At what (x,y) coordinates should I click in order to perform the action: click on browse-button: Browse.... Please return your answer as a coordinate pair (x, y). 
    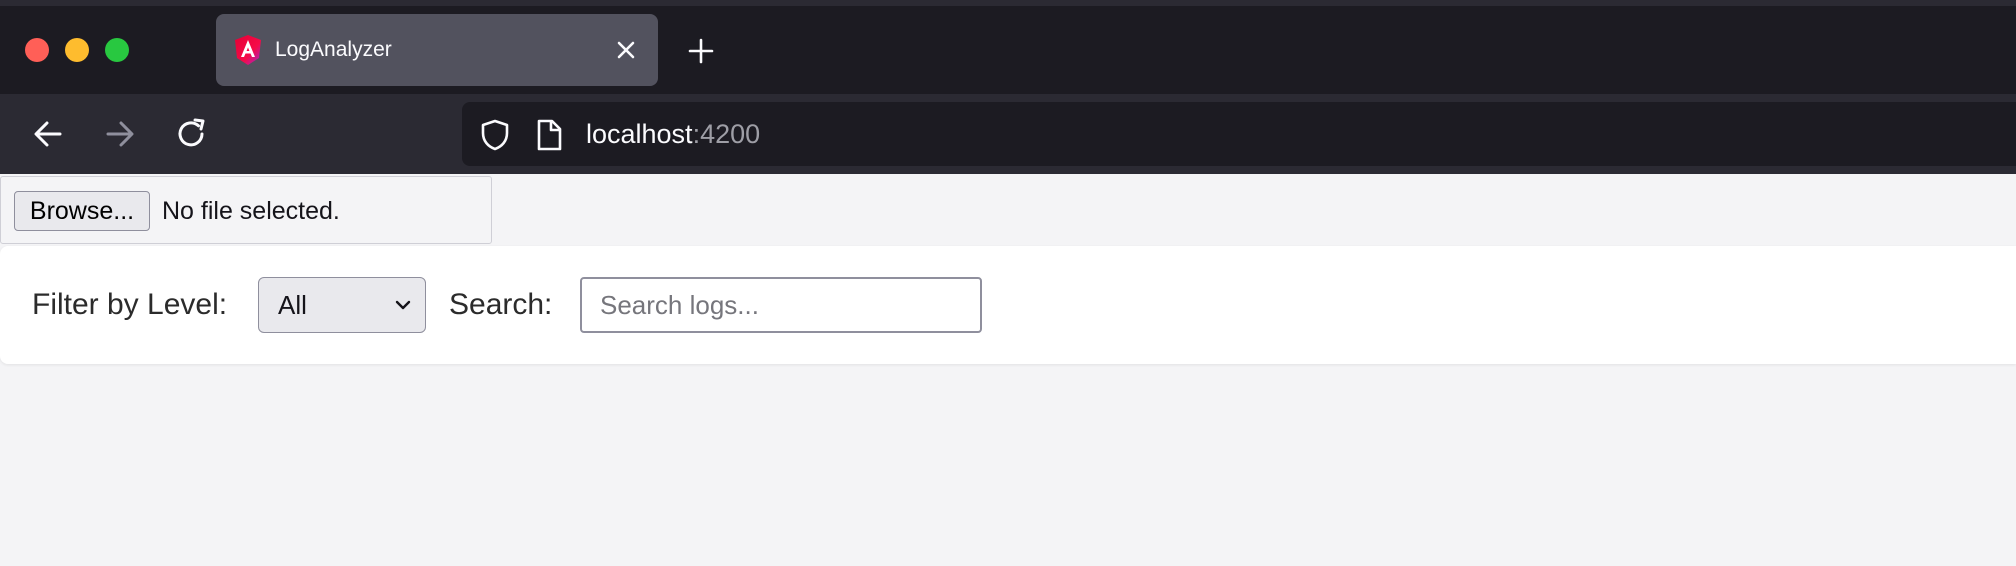
    Looking at the image, I should click on (82, 211).